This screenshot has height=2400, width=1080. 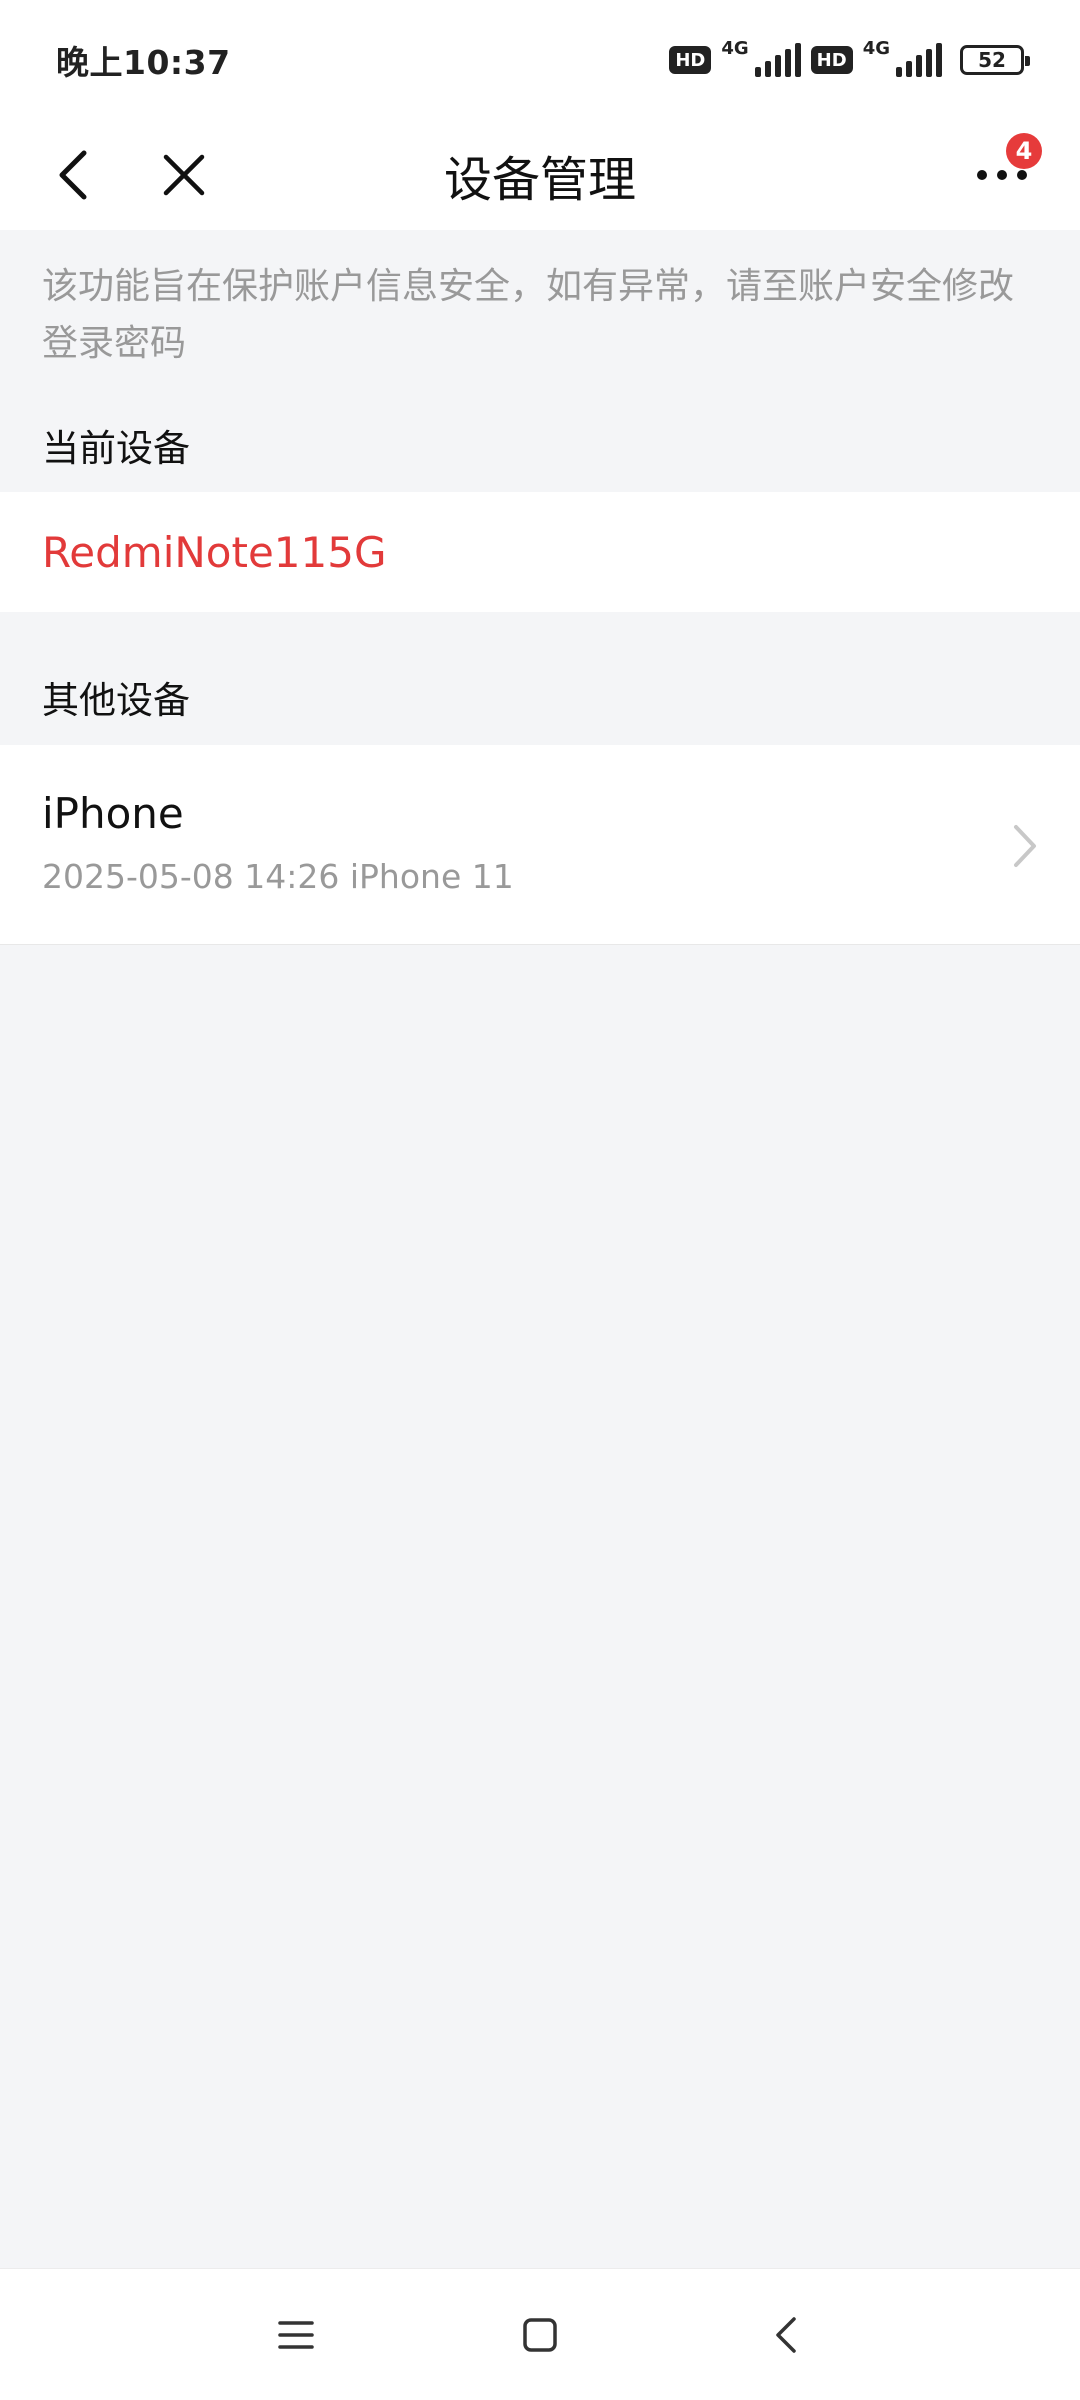 What do you see at coordinates (876, 48) in the screenshot?
I see `network-label-2: 4G` at bounding box center [876, 48].